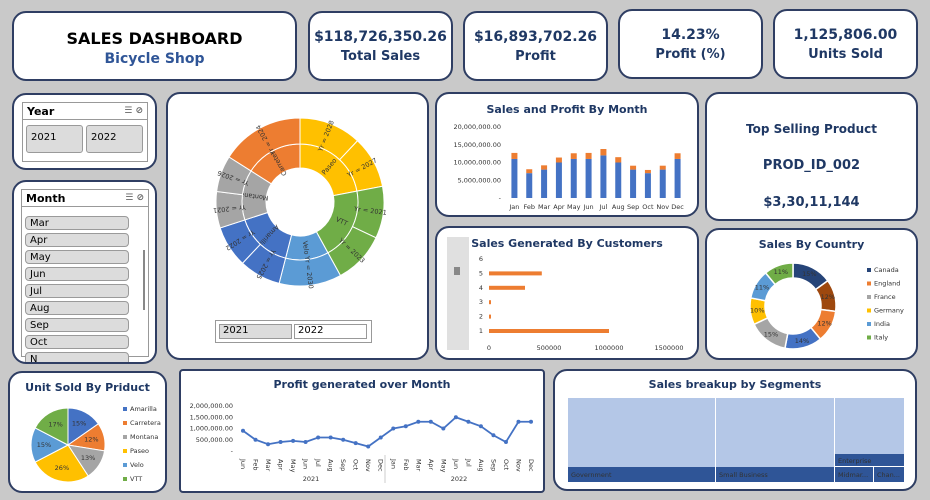 Image resolution: width=930 pixels, height=500 pixels. Describe the element at coordinates (386, 432) in the screenshot. I see `profit-line` at that location.